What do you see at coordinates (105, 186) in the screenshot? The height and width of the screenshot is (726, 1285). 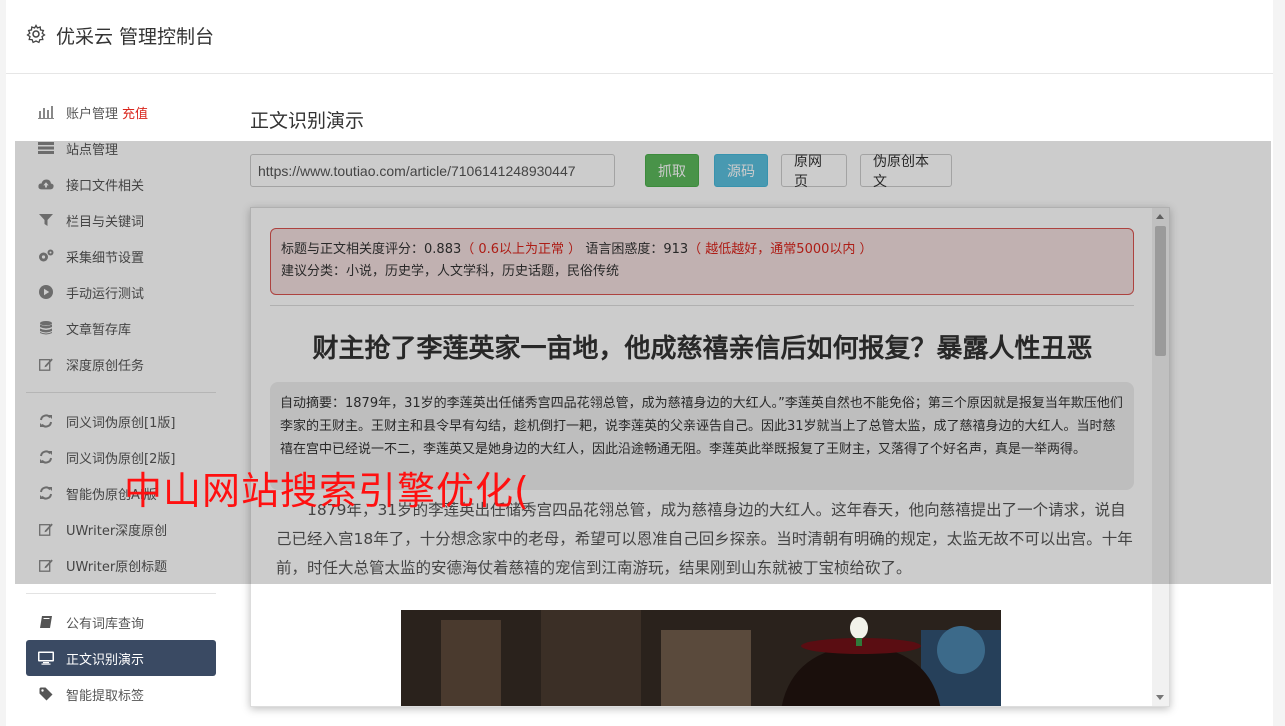 I see `sidebar-item-label: 接口文件相关` at bounding box center [105, 186].